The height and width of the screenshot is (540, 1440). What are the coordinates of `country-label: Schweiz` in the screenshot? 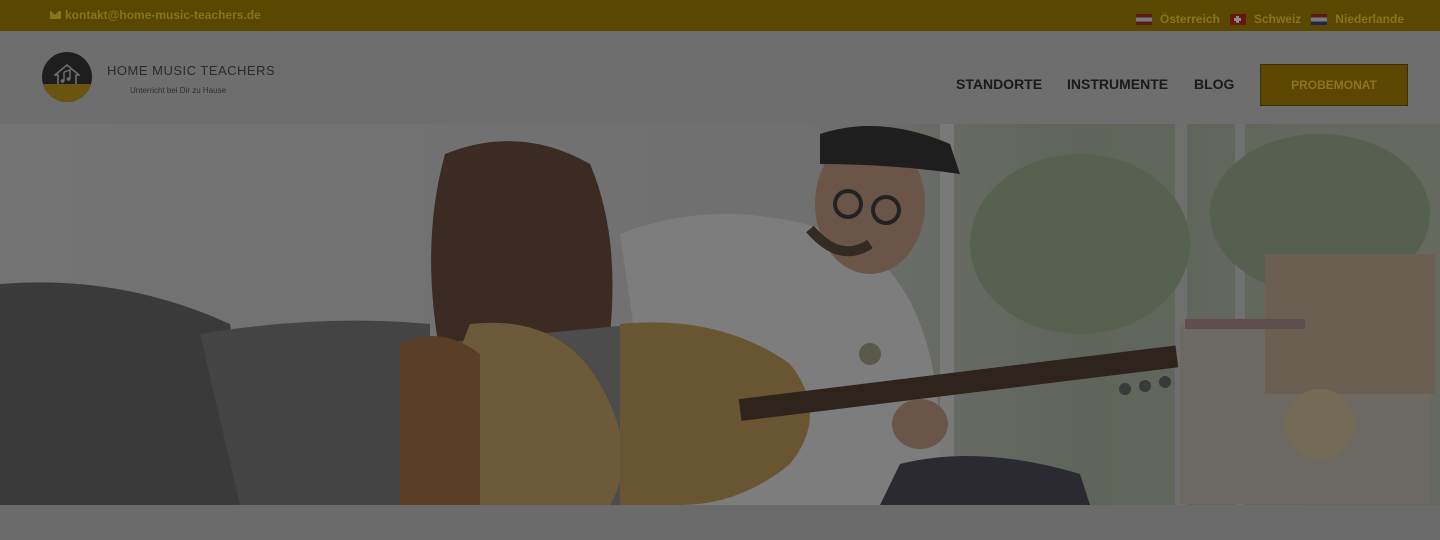 It's located at (1277, 19).